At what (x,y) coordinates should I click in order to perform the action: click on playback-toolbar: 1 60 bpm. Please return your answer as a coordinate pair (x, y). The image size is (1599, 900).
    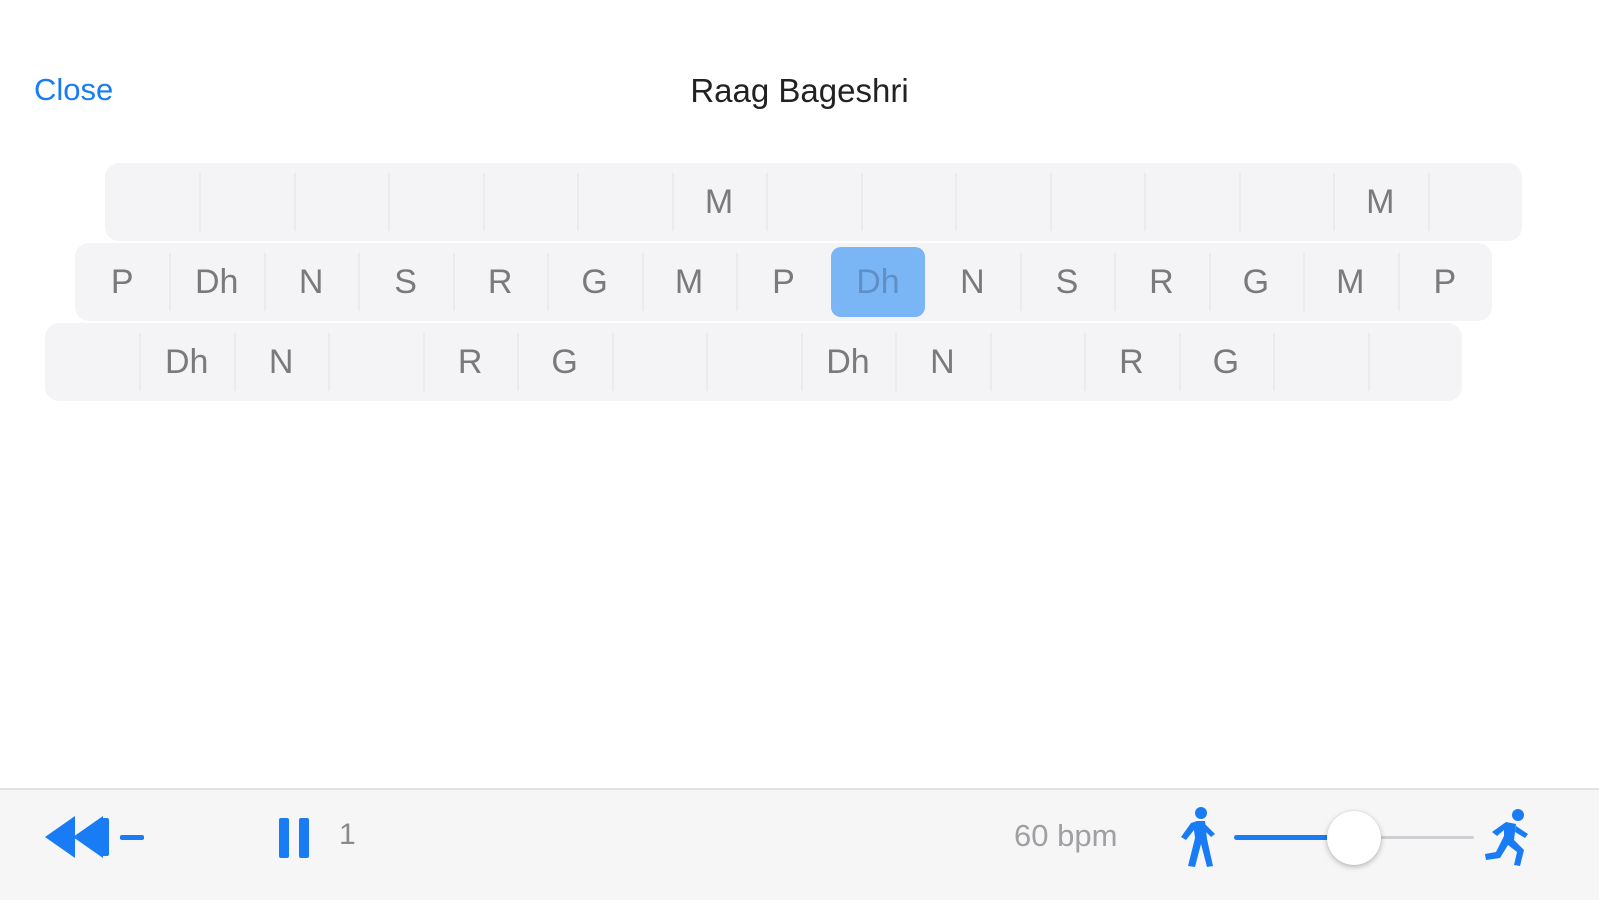
    Looking at the image, I should click on (799, 844).